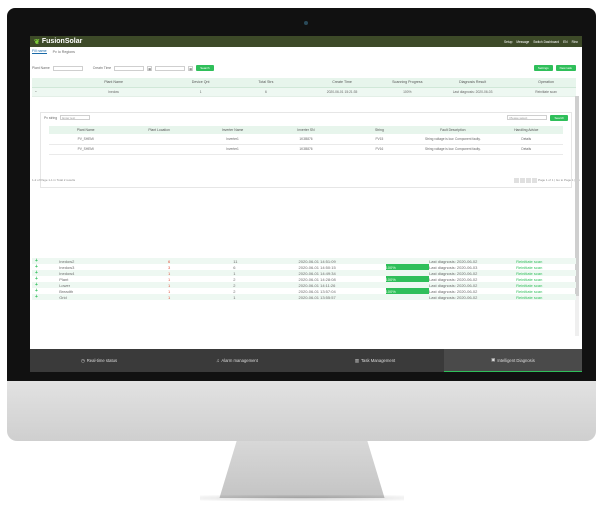 Image resolution: width=603 pixels, height=506 pixels. Describe the element at coordinates (232, 139) in the screenshot. I see `cell-inverter: Inverter1` at that location.